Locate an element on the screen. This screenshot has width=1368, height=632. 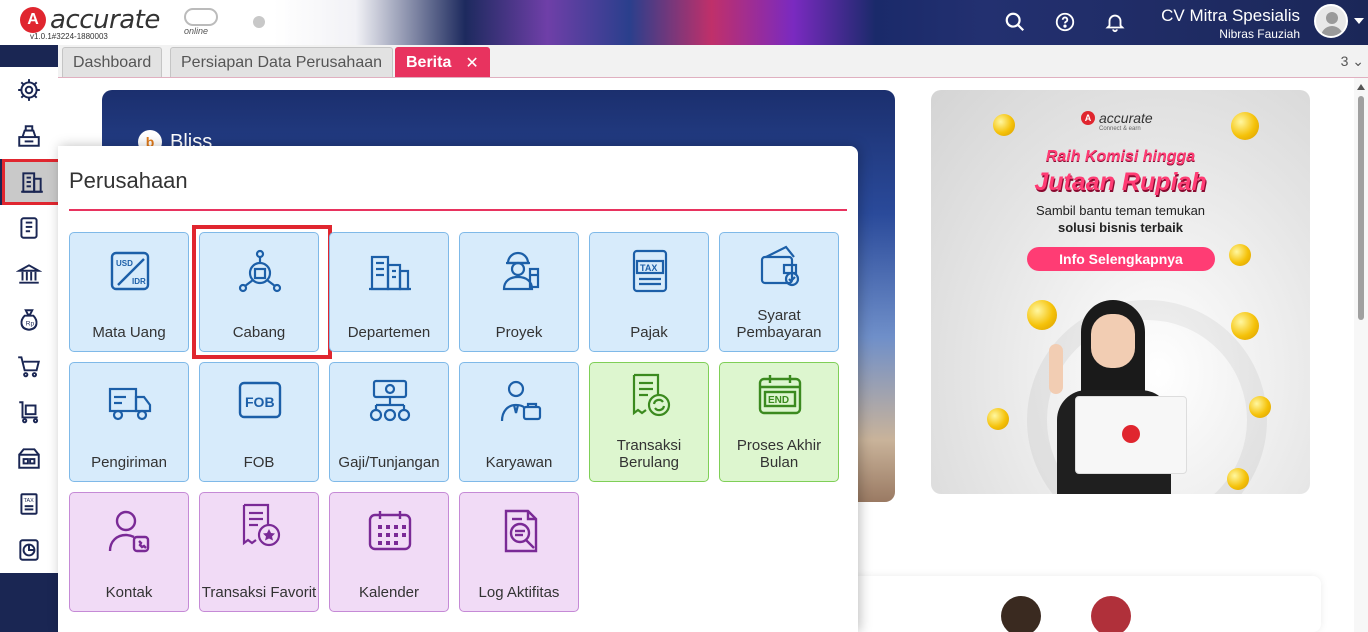
tile-proses-akhir-bulan: END Proses Akhir Bulan is located at coordinates (779, 422).